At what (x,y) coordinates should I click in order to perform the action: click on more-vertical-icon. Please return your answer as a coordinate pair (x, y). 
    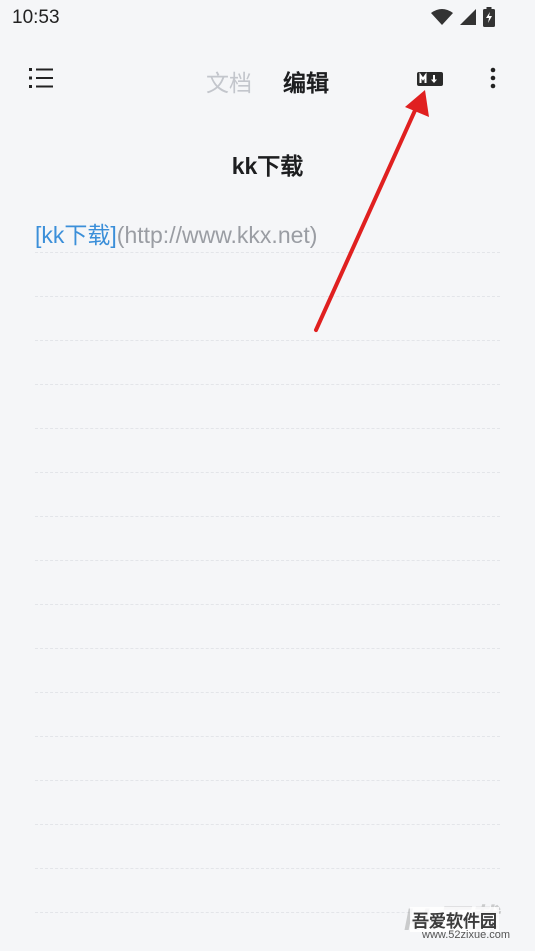
    Looking at the image, I should click on (493, 78).